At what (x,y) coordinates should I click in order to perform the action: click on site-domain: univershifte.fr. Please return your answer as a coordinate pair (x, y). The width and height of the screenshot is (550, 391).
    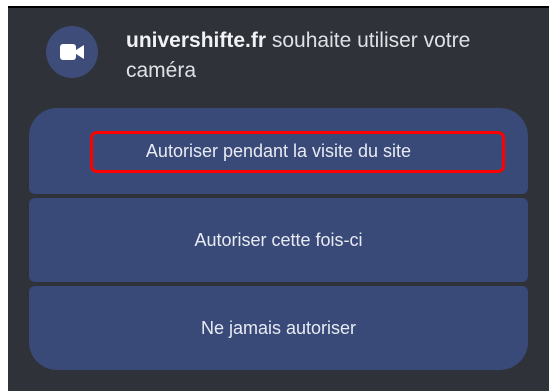
    Looking at the image, I should click on (196, 40).